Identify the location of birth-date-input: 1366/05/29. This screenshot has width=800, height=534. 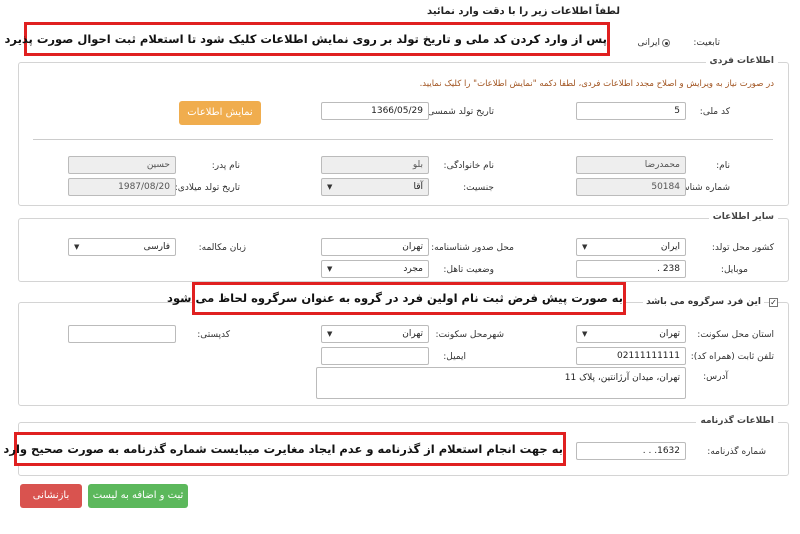
(375, 111).